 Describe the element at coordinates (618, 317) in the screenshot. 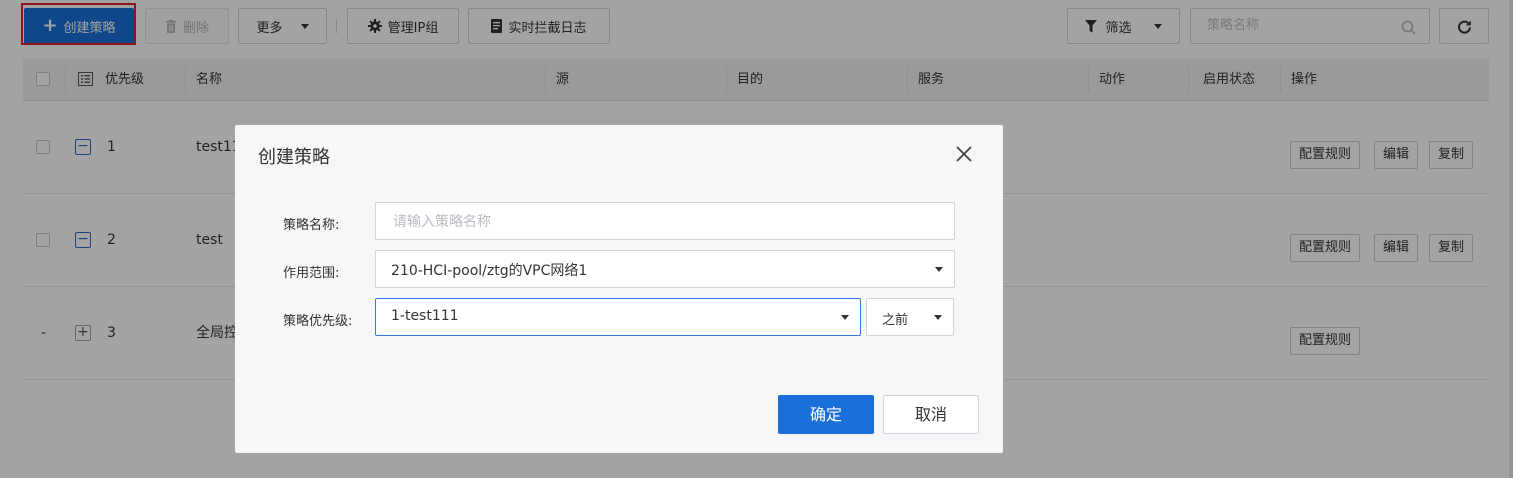

I see `priority-select: 1-test111` at that location.